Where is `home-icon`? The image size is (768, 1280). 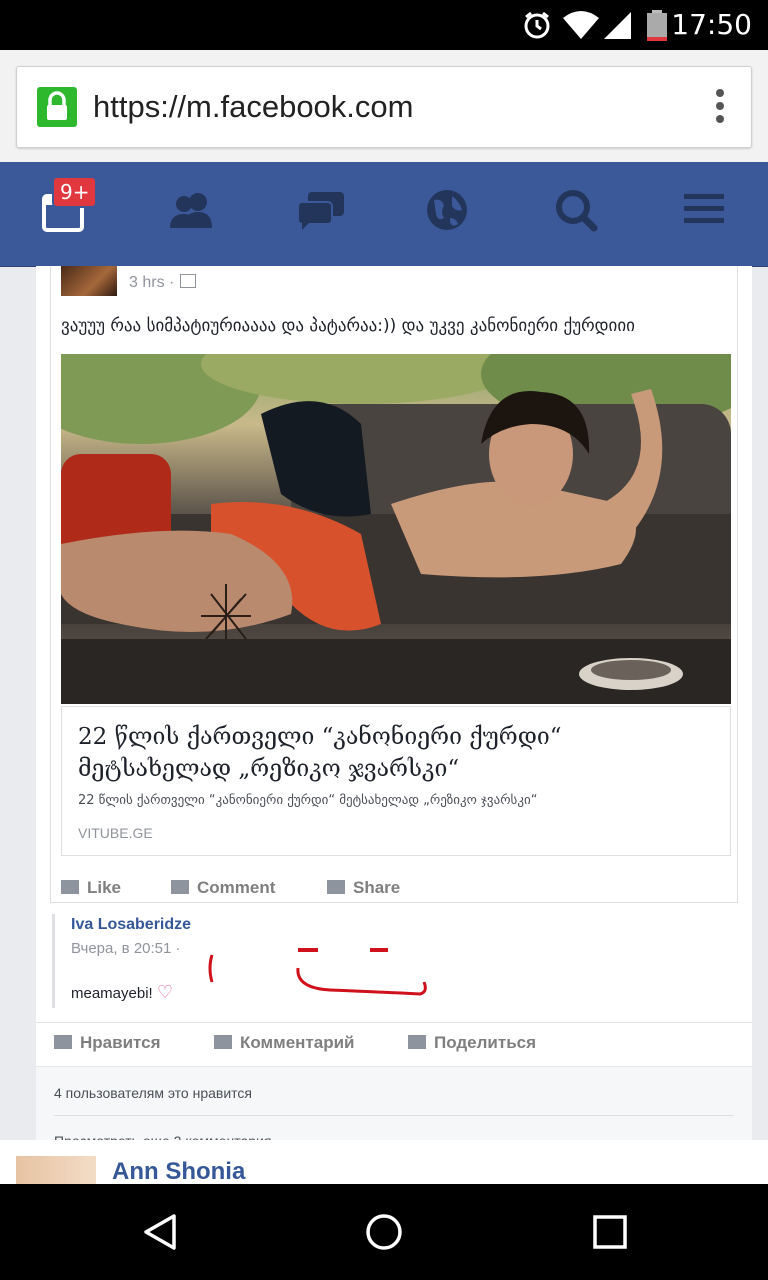 home-icon is located at coordinates (384, 1232).